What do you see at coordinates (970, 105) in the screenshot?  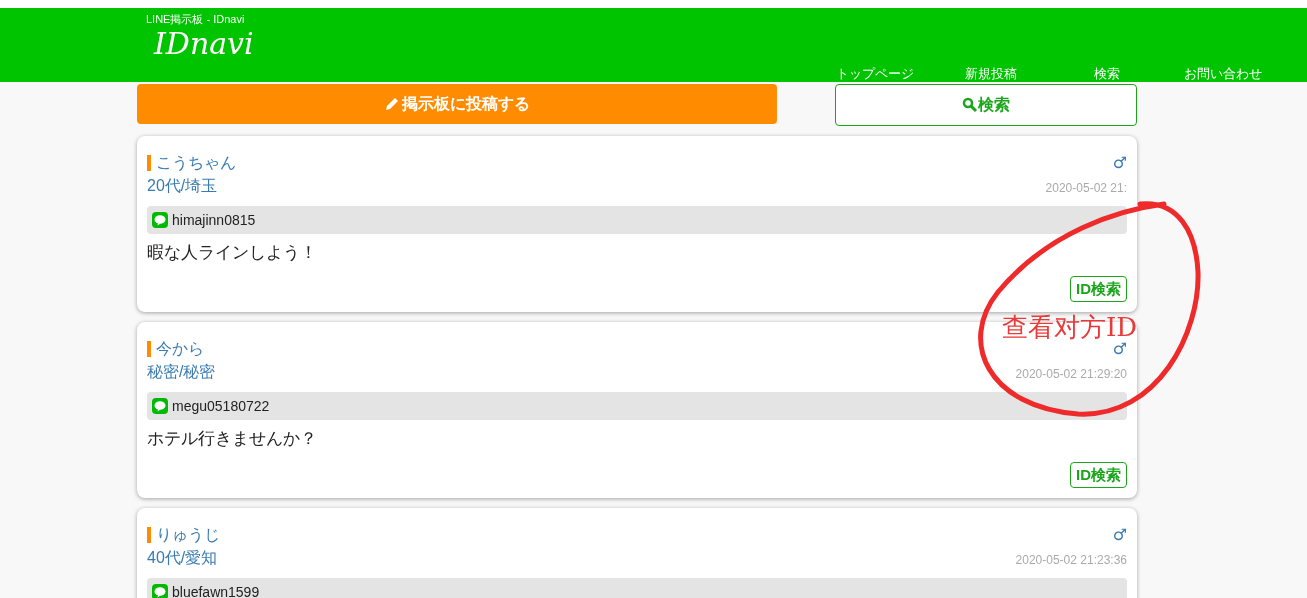 I see `search-icon` at bounding box center [970, 105].